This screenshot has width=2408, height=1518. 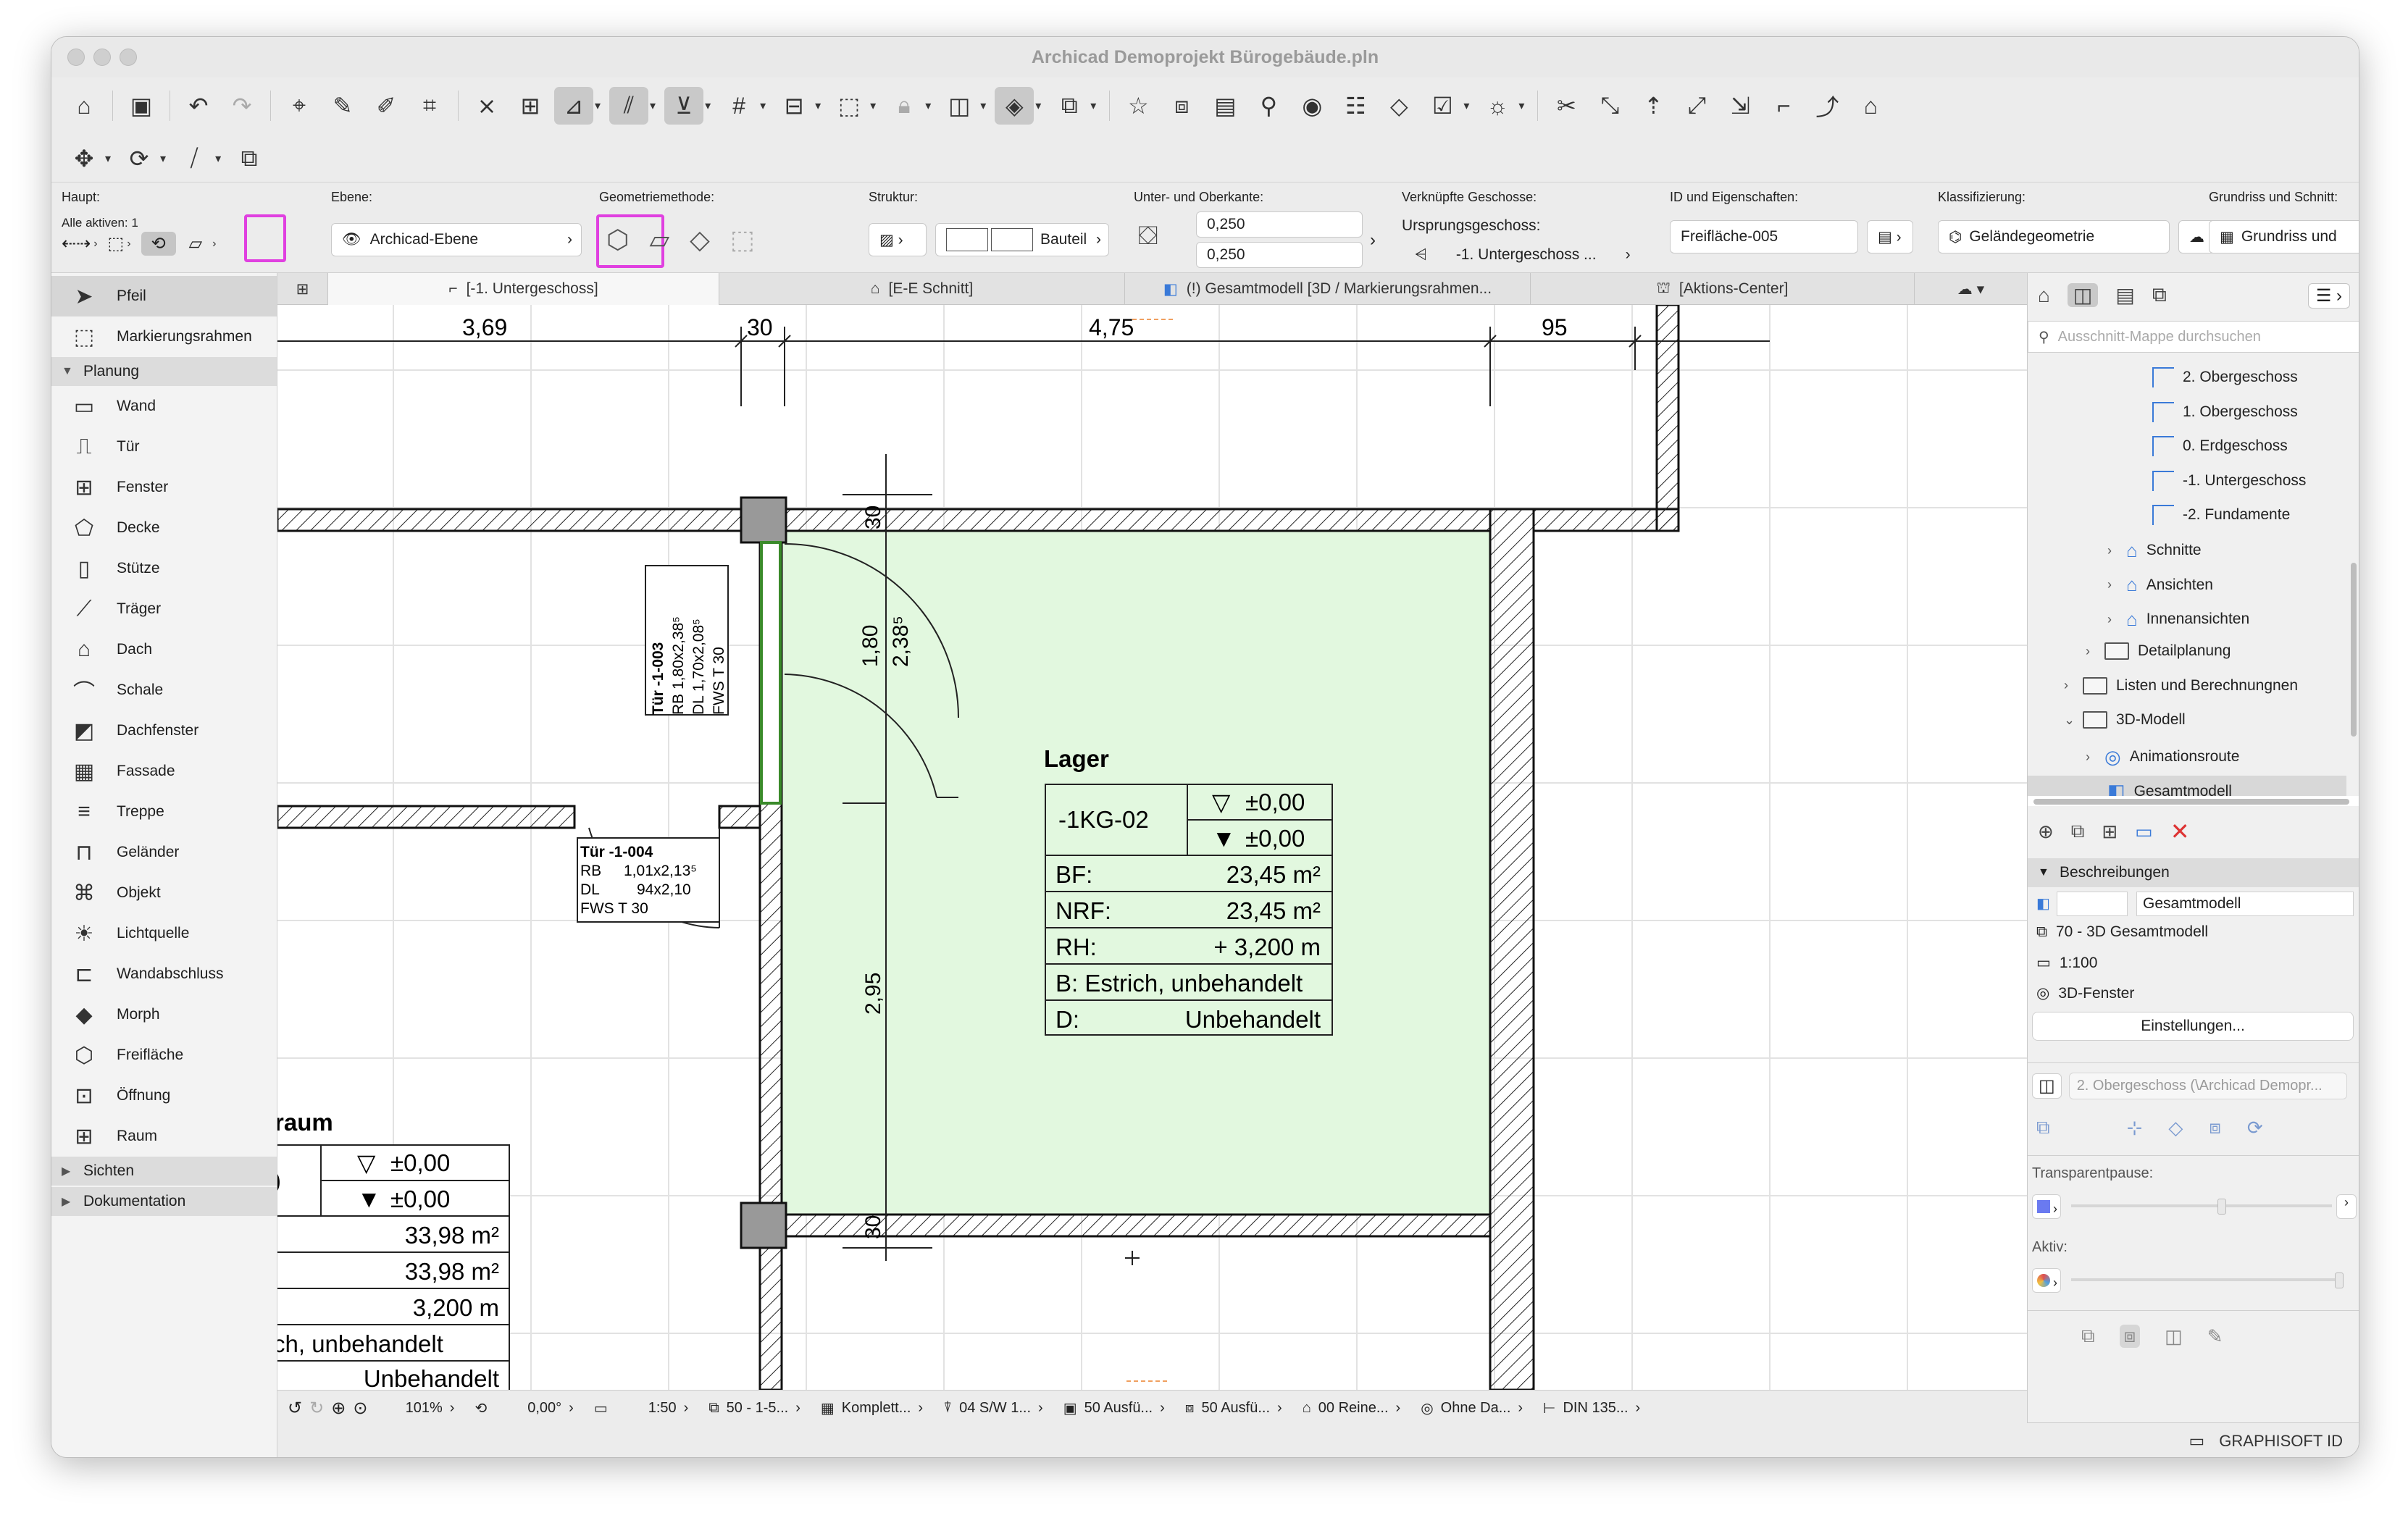 What do you see at coordinates (164, 650) in the screenshot?
I see `tool-dach: ⌂ Dach` at bounding box center [164, 650].